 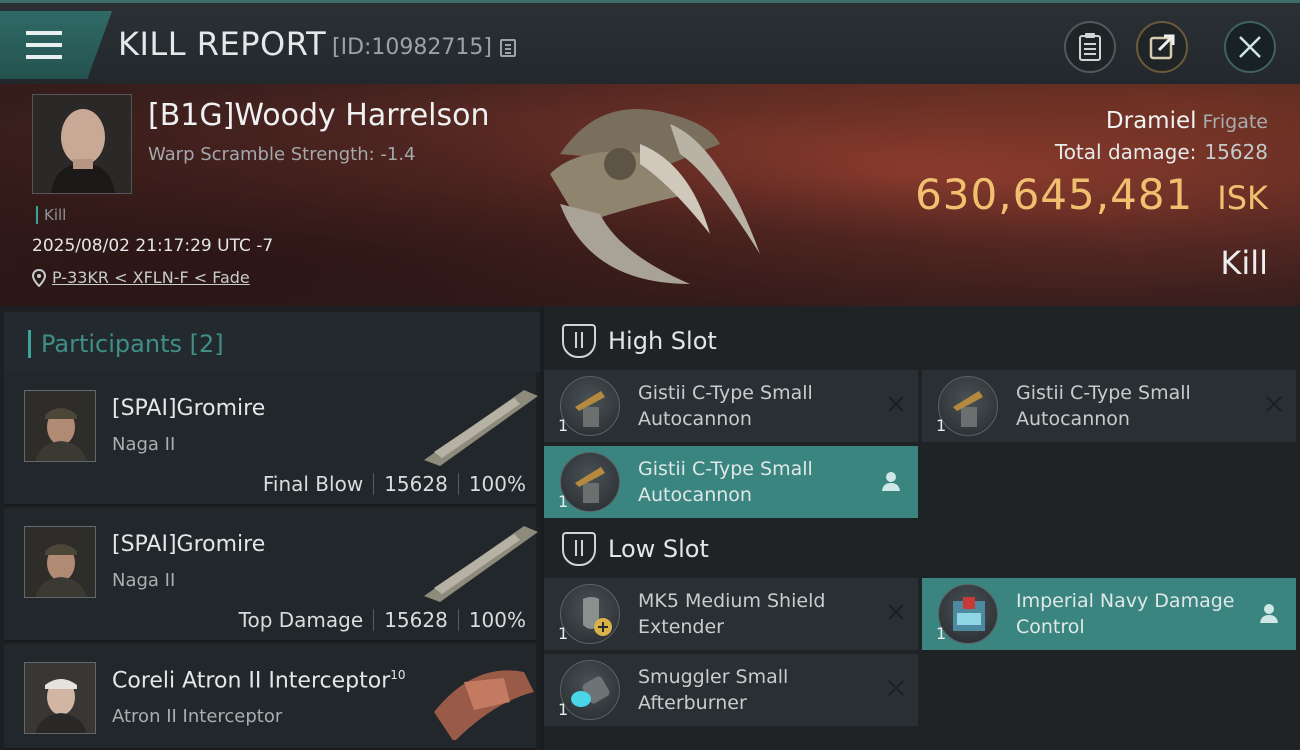 What do you see at coordinates (590, 614) in the screenshot?
I see `shield-extender-icon` at bounding box center [590, 614].